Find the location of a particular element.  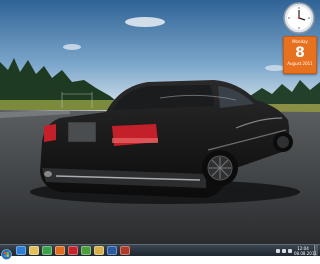

system-tray: 12:04 08.08.2011 is located at coordinates (297, 250).